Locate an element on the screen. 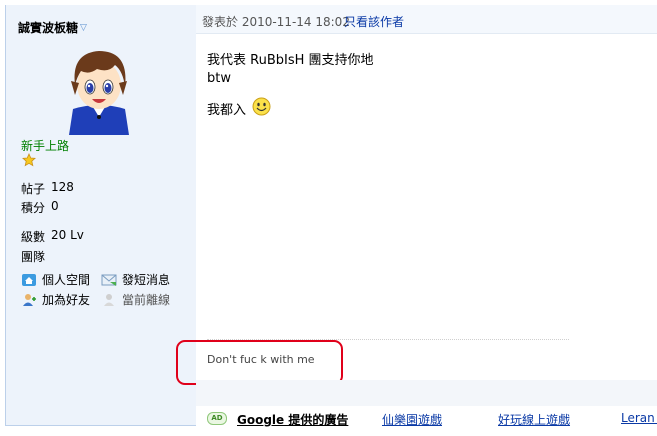 This screenshot has width=657, height=436. offline-user-icon is located at coordinates (109, 300).